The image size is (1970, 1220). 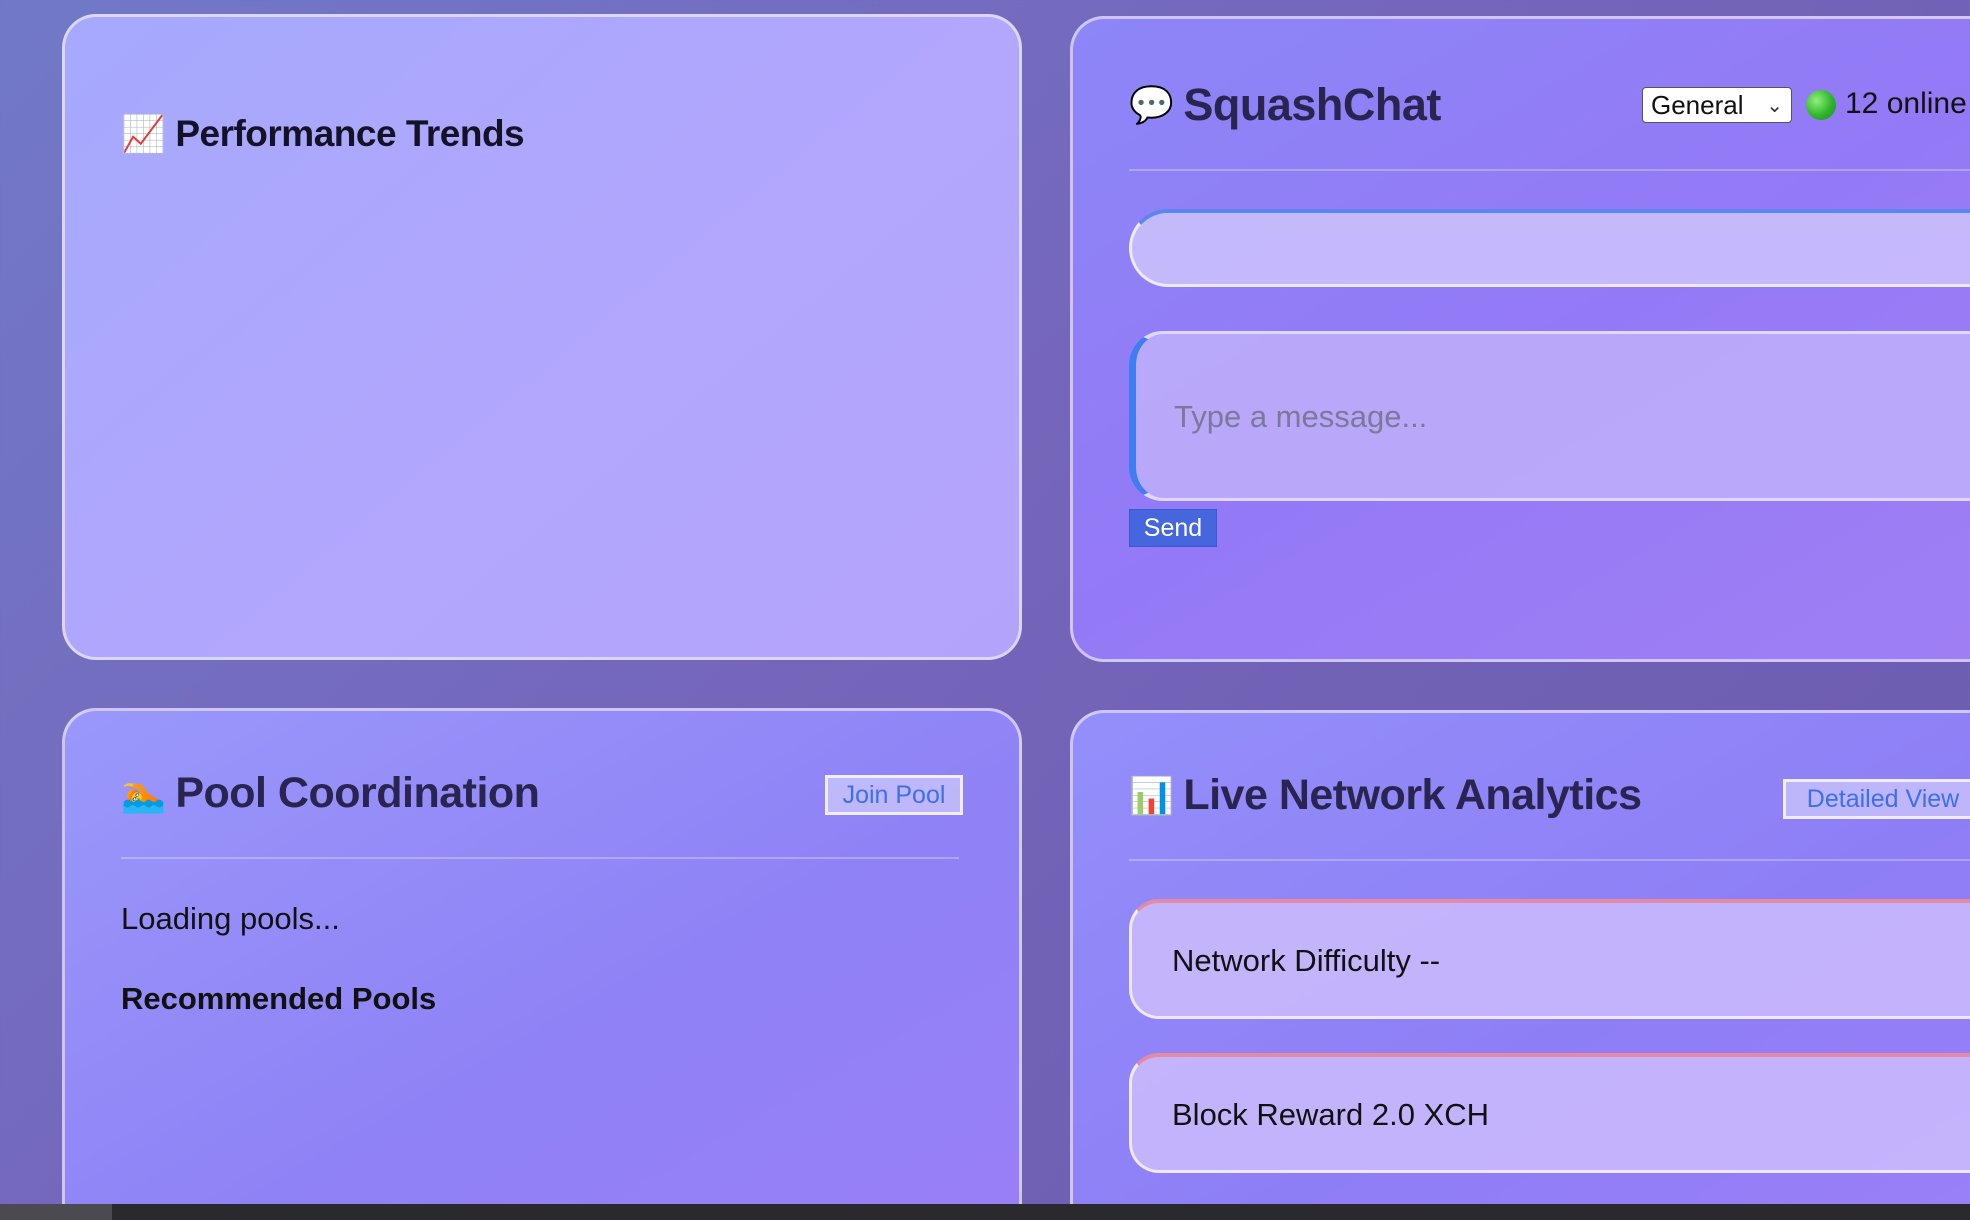 I want to click on pool-coordination-title: 🏊 Pool Coordination, so click(x=330, y=793).